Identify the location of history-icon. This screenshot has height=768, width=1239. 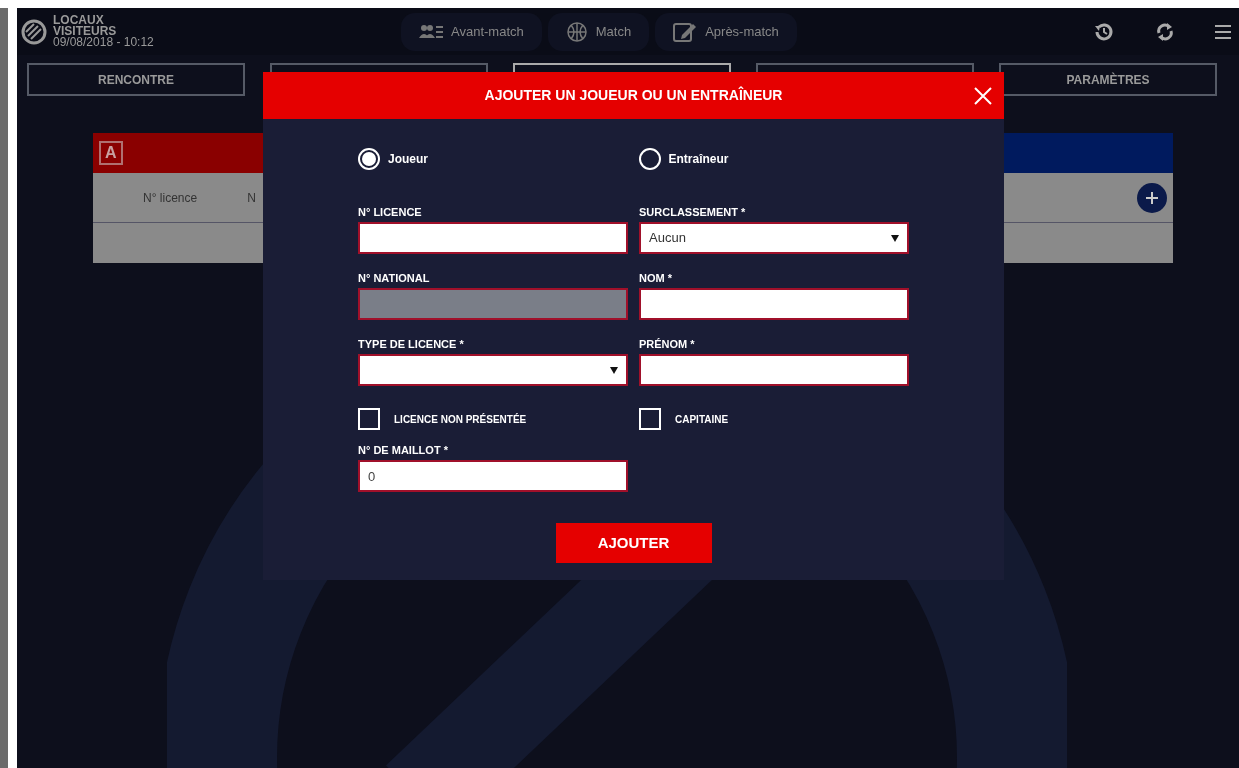
(1104, 31).